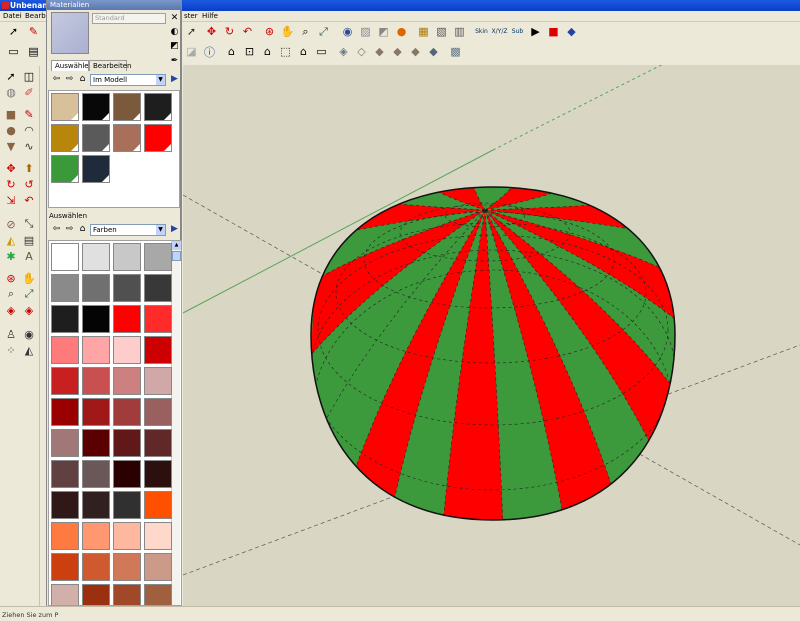 This screenshot has height=621, width=800. I want to click on followme-button: ↶, so click(247, 31).